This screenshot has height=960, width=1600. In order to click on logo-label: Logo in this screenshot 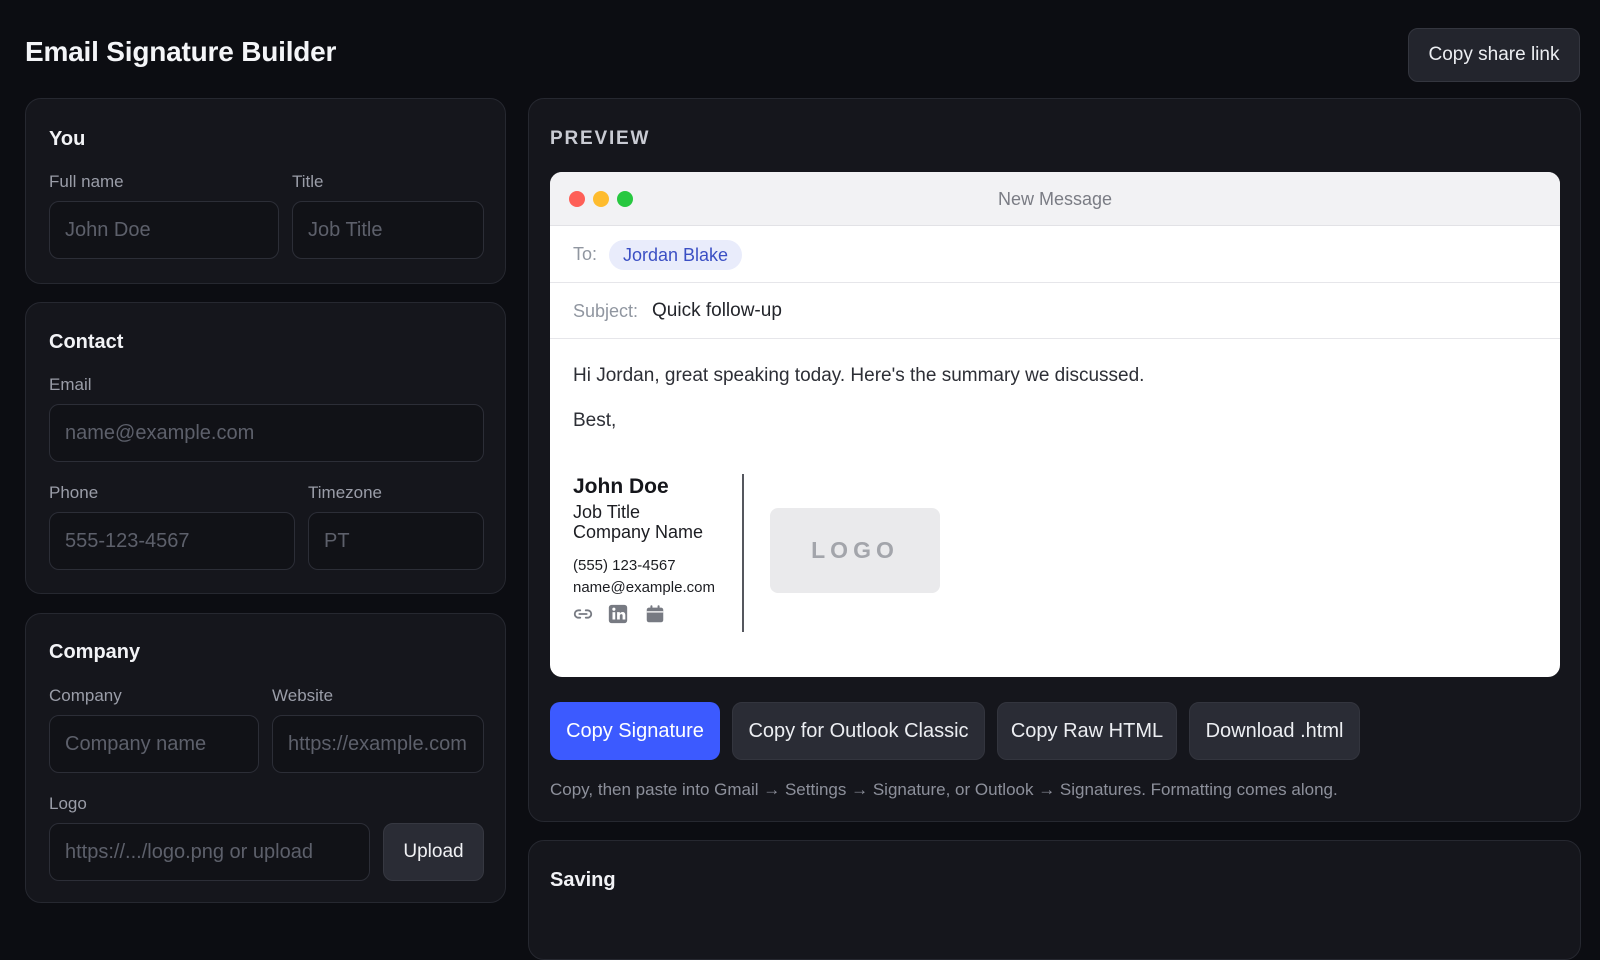, I will do `click(68, 803)`.